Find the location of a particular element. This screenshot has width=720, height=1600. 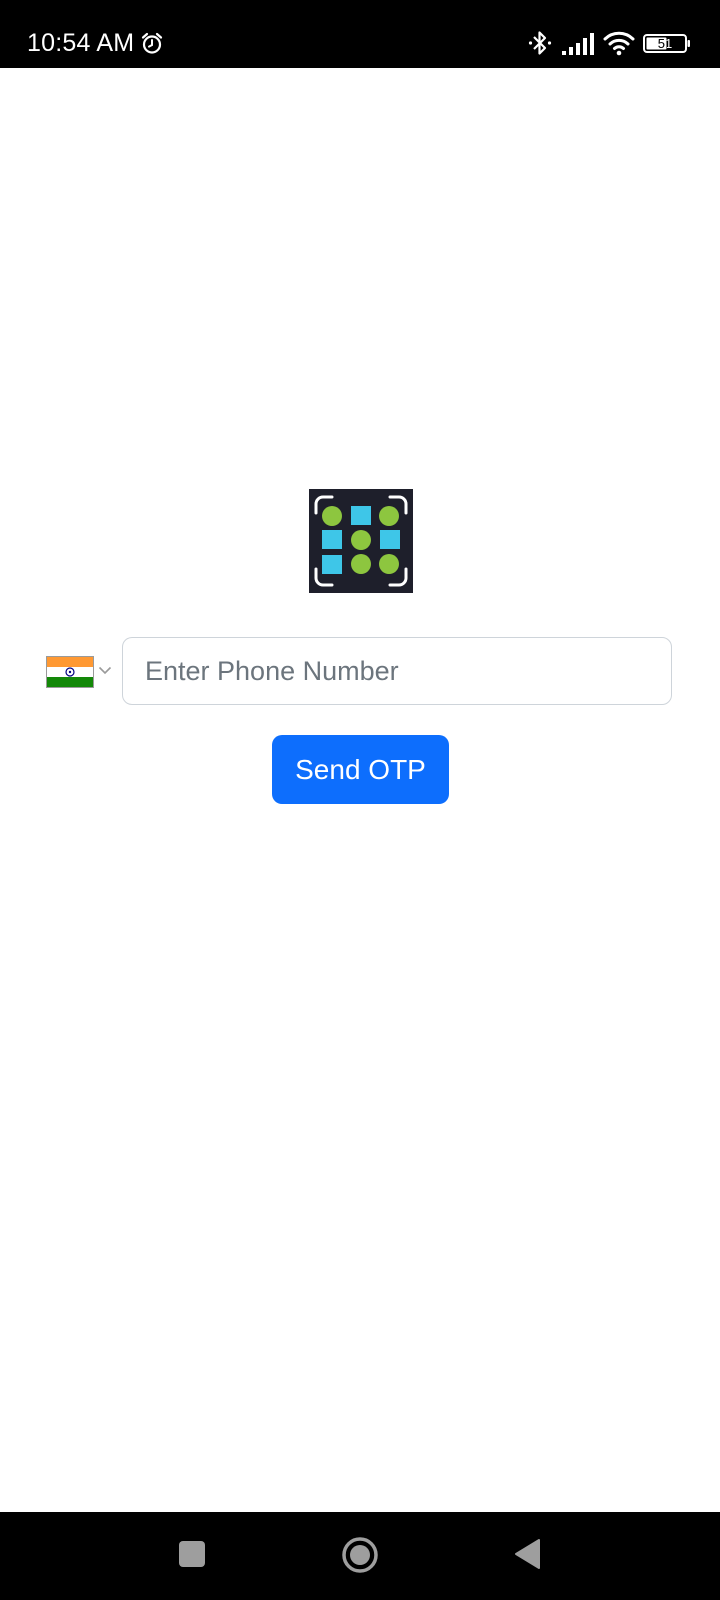

chevron-down-icon is located at coordinates (105, 670).